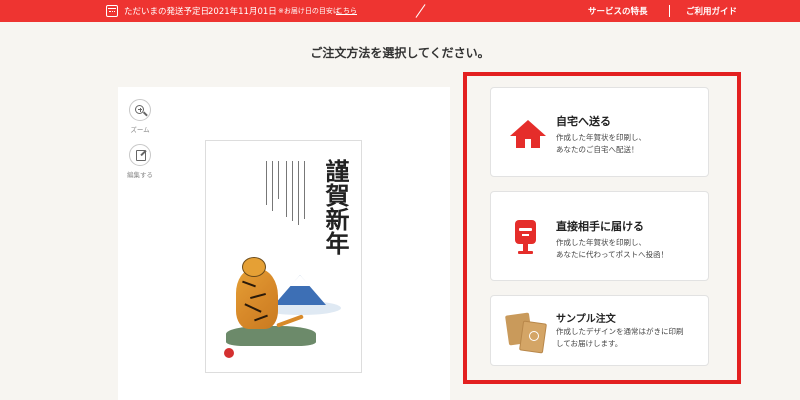 This screenshot has width=800, height=400. Describe the element at coordinates (600, 226) in the screenshot. I see `option-title: 直接相手に届ける` at that location.